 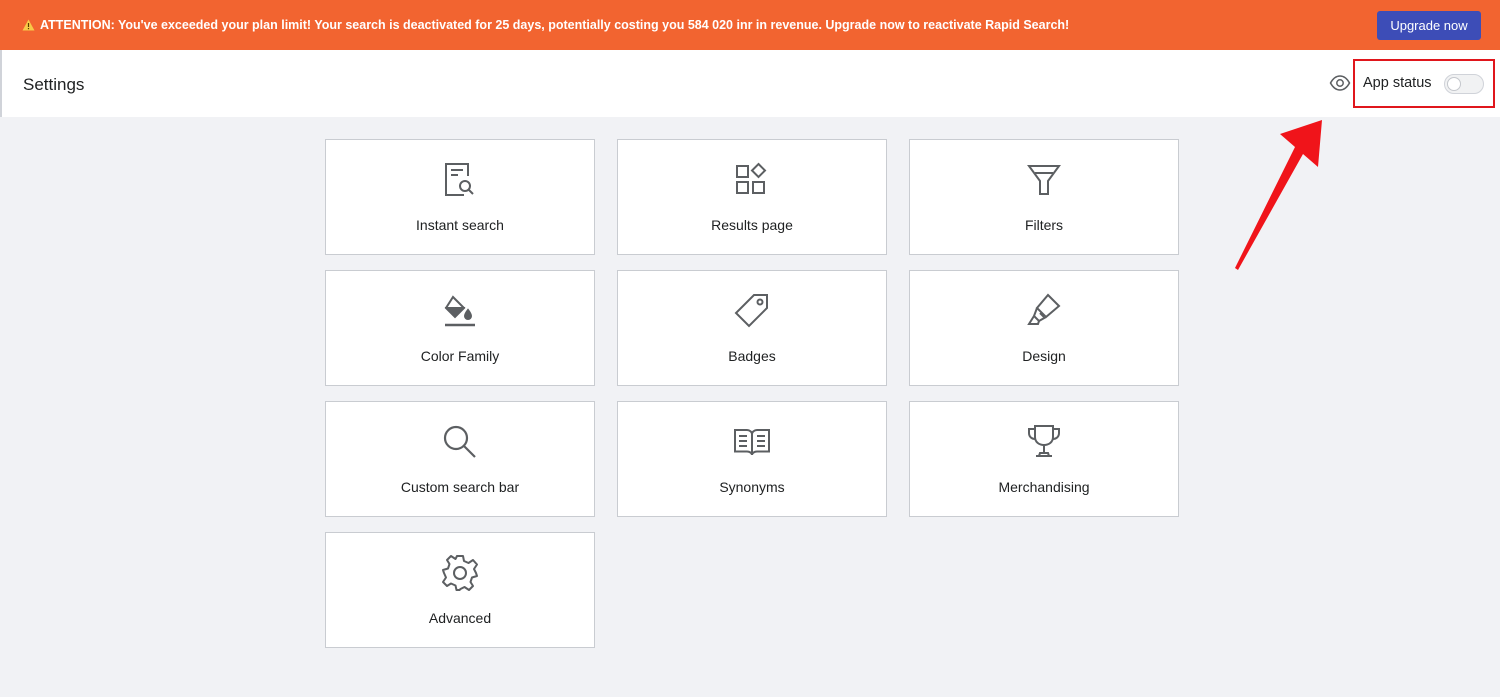 I want to click on card-design: Design, so click(x=1044, y=328).